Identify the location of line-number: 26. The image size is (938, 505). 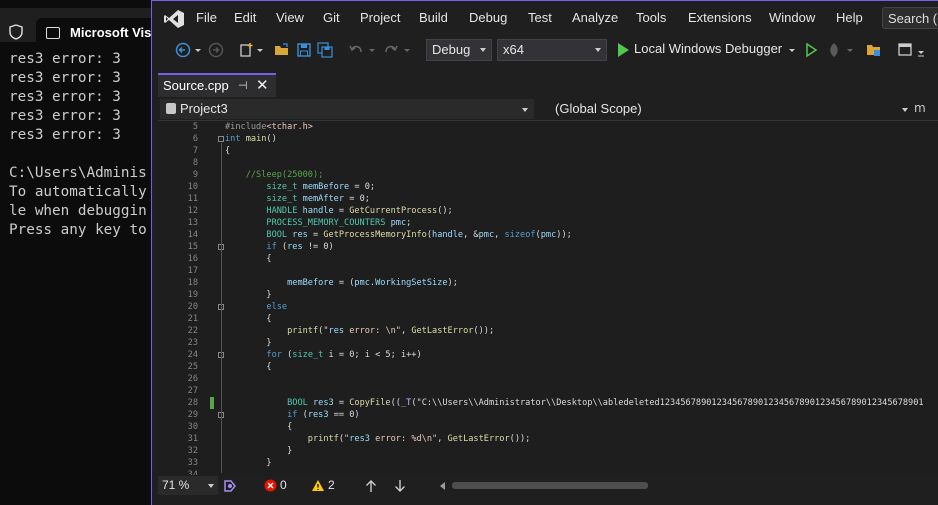
(192, 379).